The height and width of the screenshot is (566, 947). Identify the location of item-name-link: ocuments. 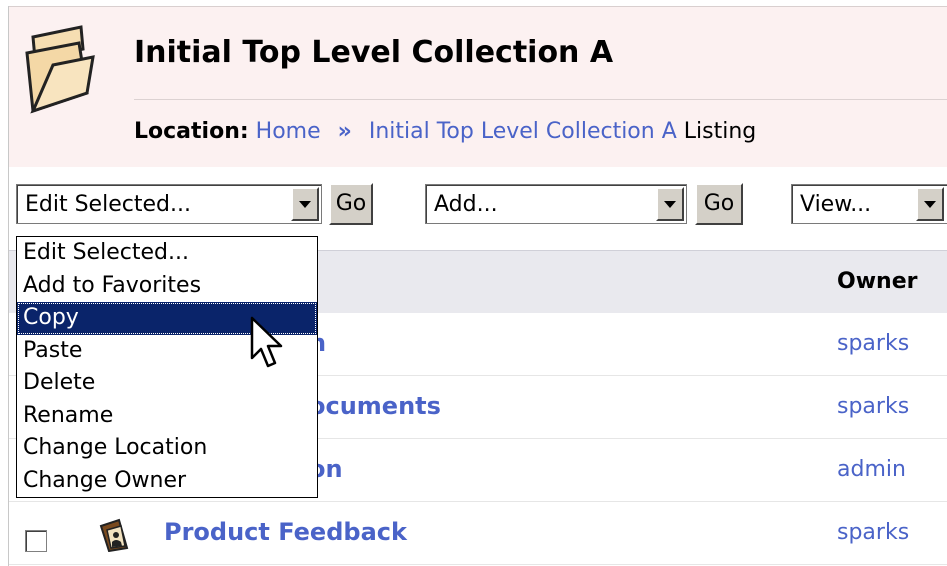
(375, 406).